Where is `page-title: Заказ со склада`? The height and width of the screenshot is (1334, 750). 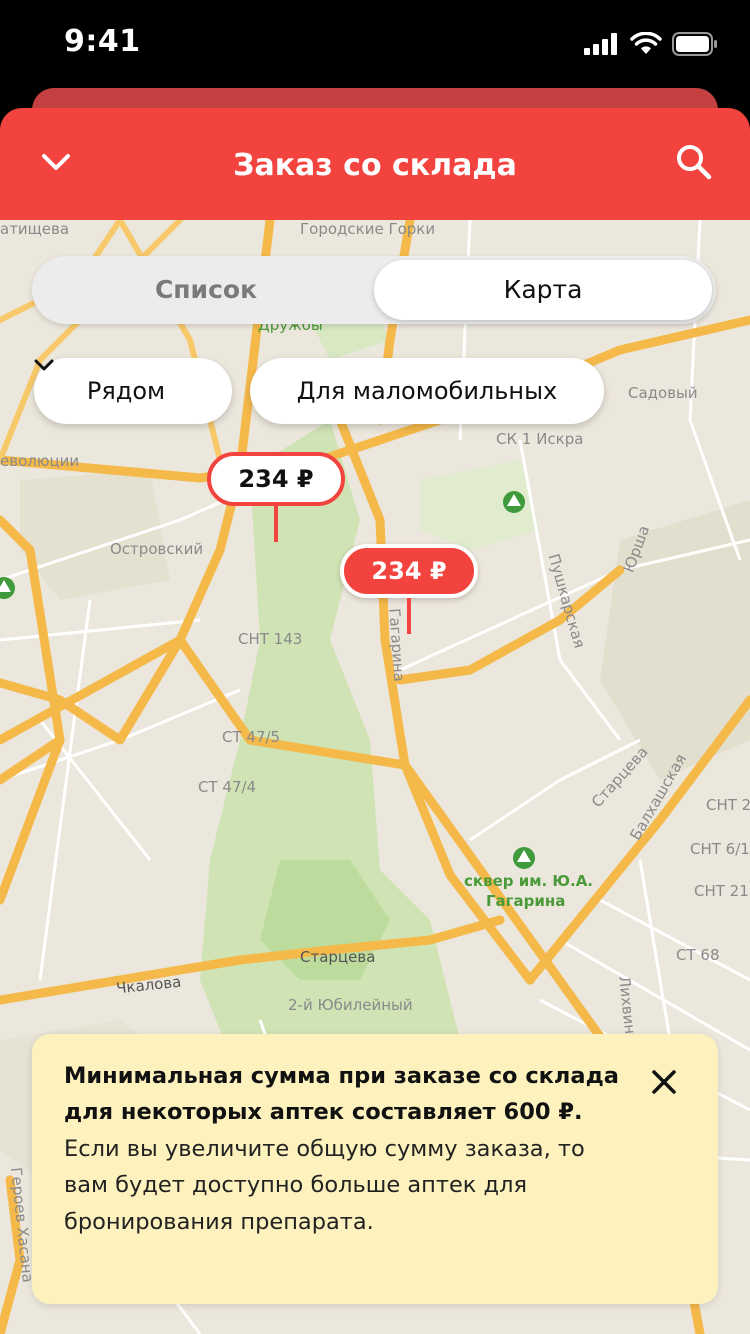 page-title: Заказ со склада is located at coordinates (375, 165).